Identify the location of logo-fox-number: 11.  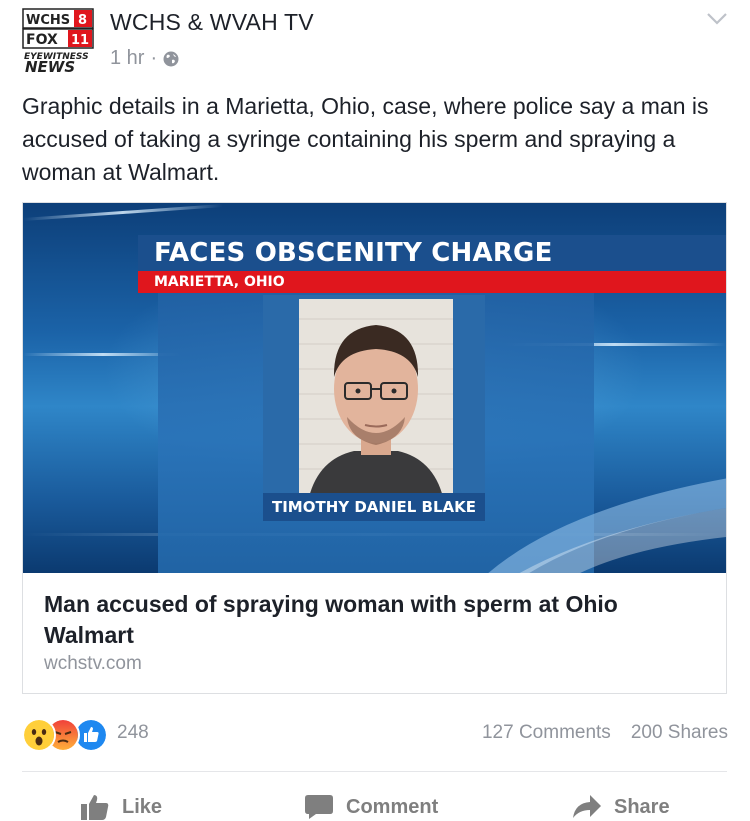
(80, 40).